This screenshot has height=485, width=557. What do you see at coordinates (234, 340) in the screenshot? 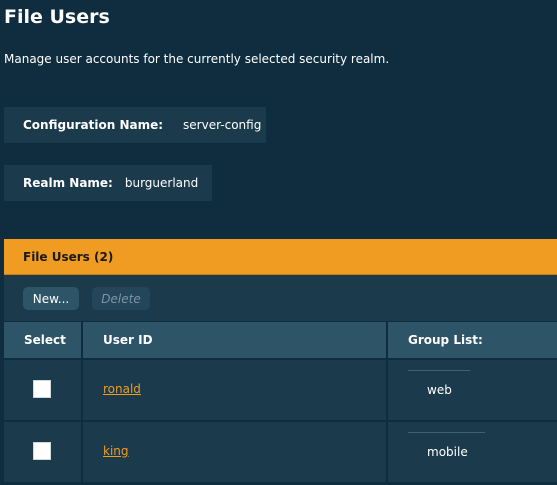
I see `column-header-user-id: User ID` at bounding box center [234, 340].